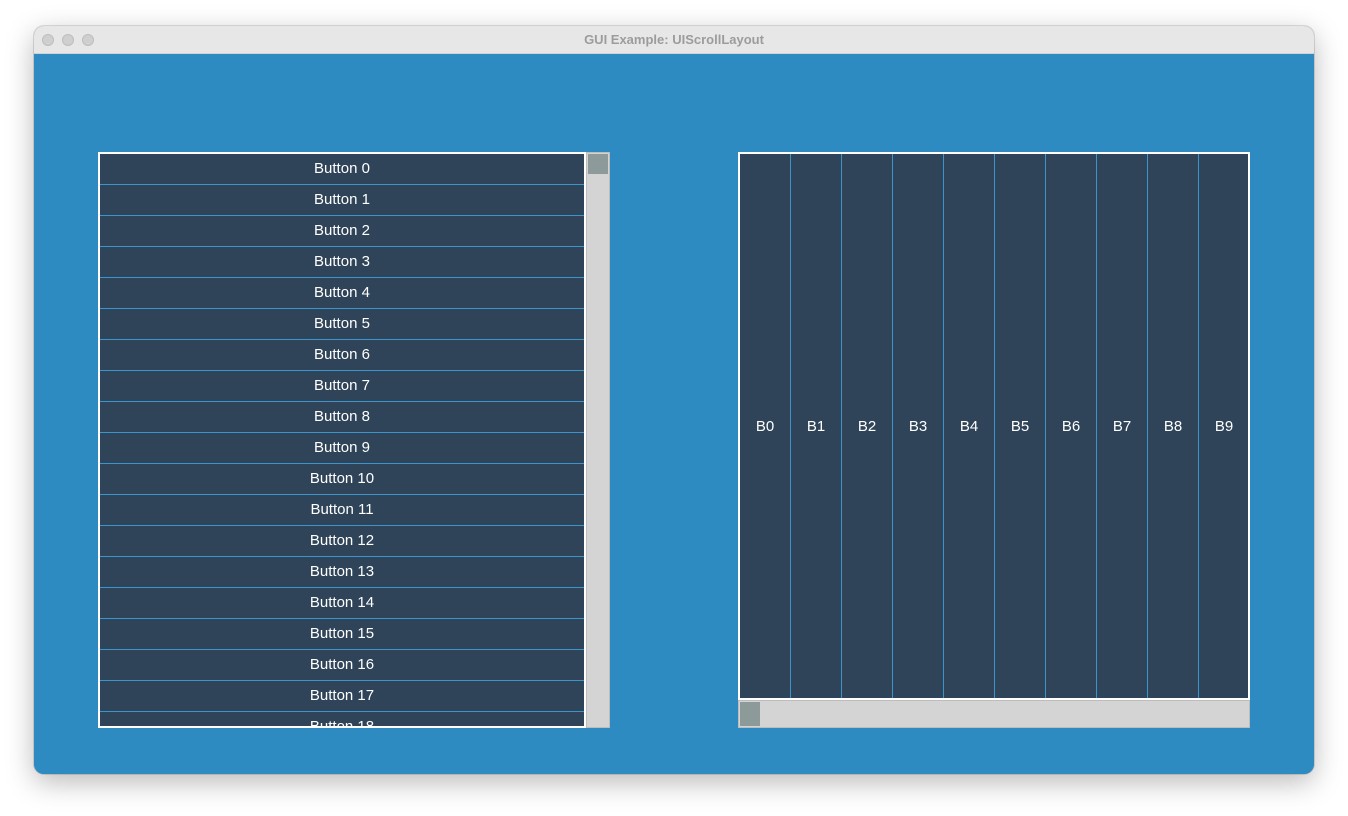 The width and height of the screenshot is (1348, 816). Describe the element at coordinates (342, 262) in the screenshot. I see `vertical-list-button: Button 3` at that location.